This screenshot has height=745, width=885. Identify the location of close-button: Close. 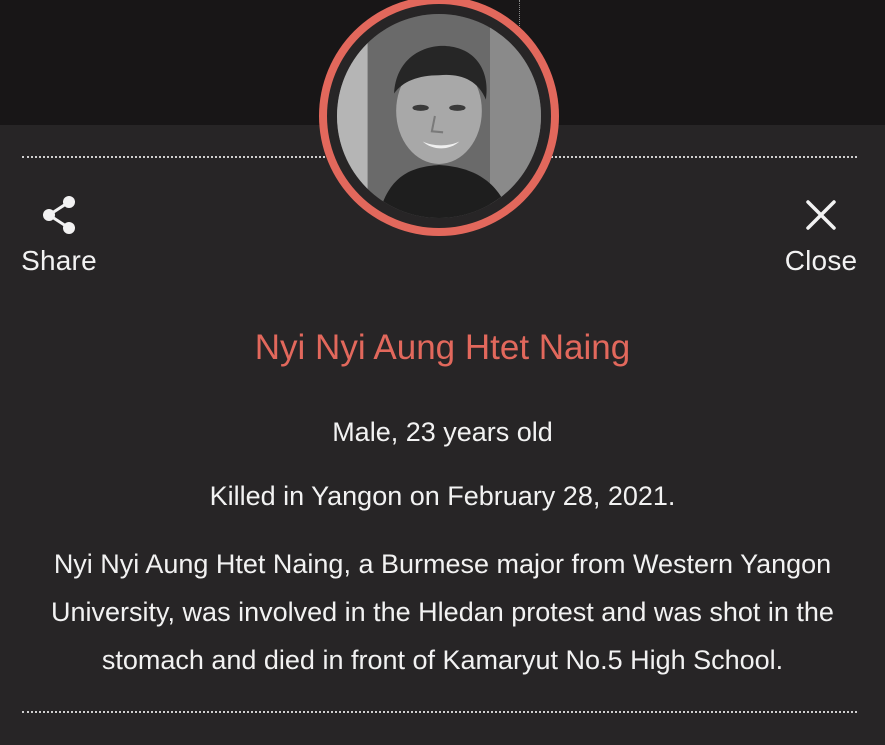
(821, 235).